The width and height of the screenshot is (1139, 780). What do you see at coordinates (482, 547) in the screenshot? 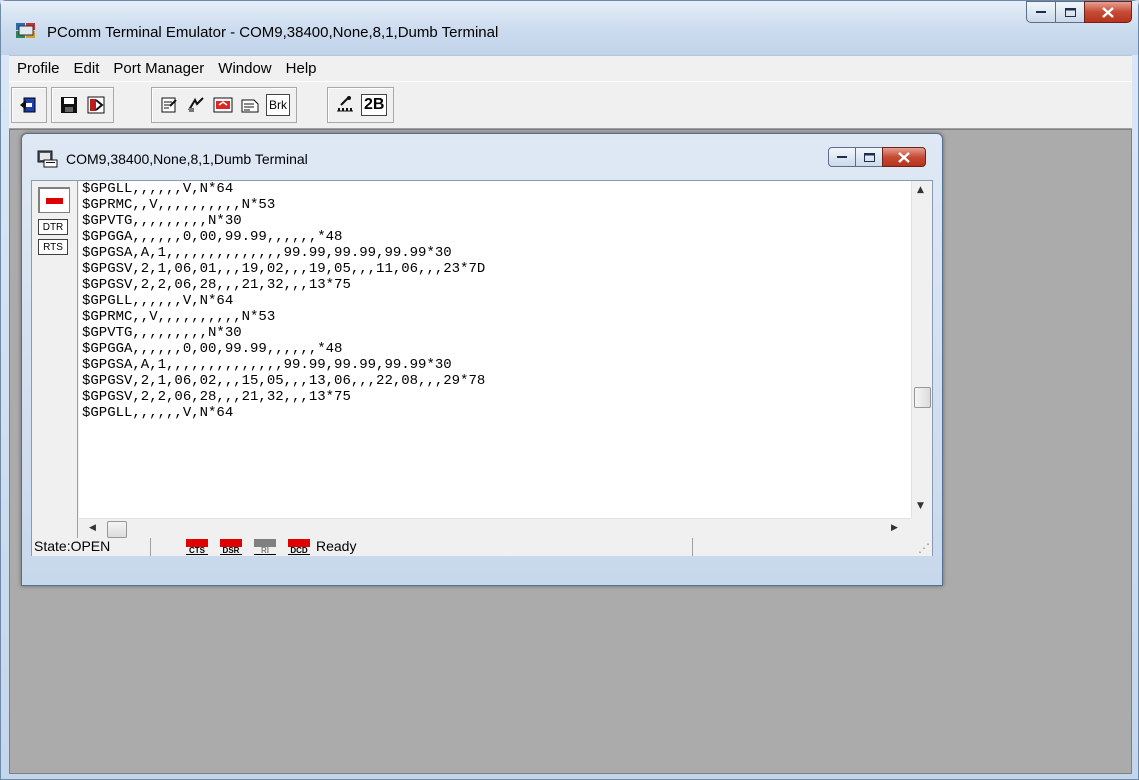
I see `status-bar: State:OPEN CTS DSR RI DCD Ready ⋰` at bounding box center [482, 547].